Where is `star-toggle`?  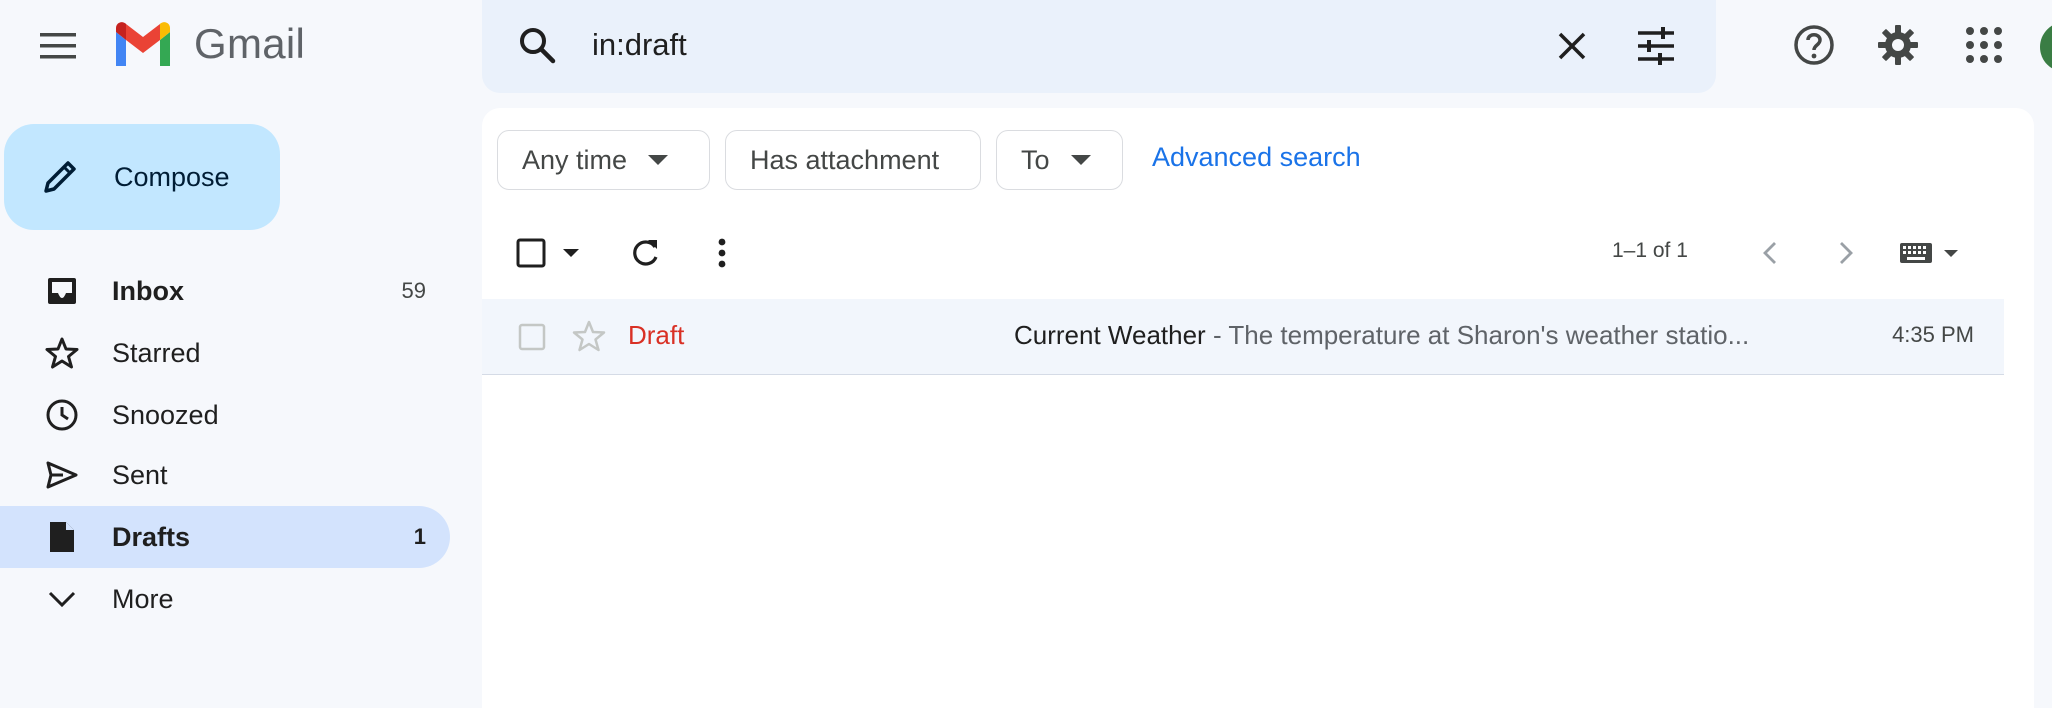
star-toggle is located at coordinates (589, 336).